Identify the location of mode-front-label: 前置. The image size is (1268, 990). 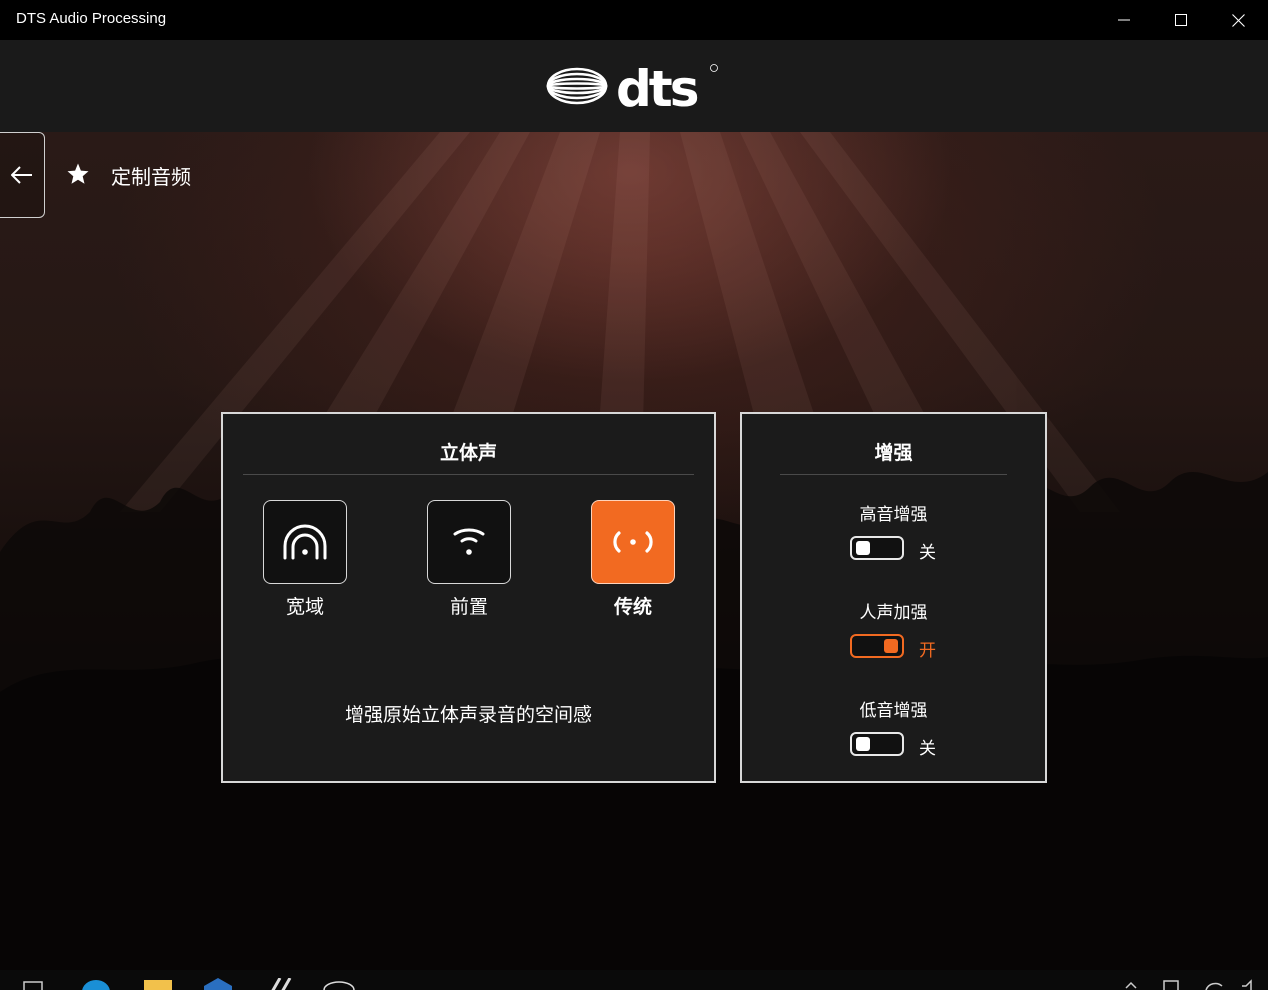
(468, 607).